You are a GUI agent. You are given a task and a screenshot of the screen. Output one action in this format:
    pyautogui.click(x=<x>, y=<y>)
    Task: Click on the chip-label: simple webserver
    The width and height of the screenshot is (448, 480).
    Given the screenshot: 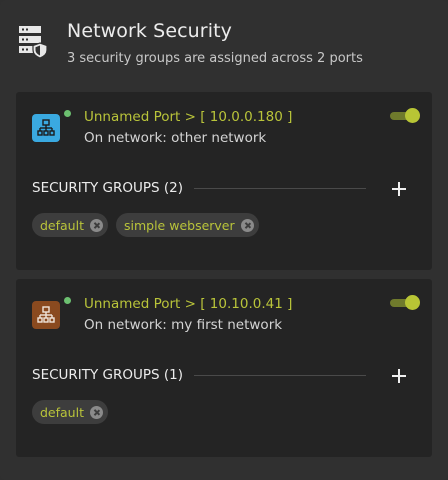 What is the action you would take?
    pyautogui.click(x=179, y=225)
    